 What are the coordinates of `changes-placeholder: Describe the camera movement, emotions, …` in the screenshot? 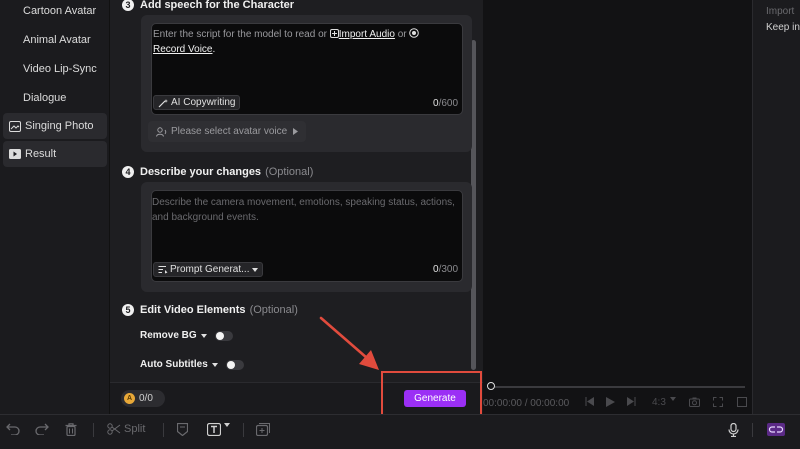 It's located at (303, 210).